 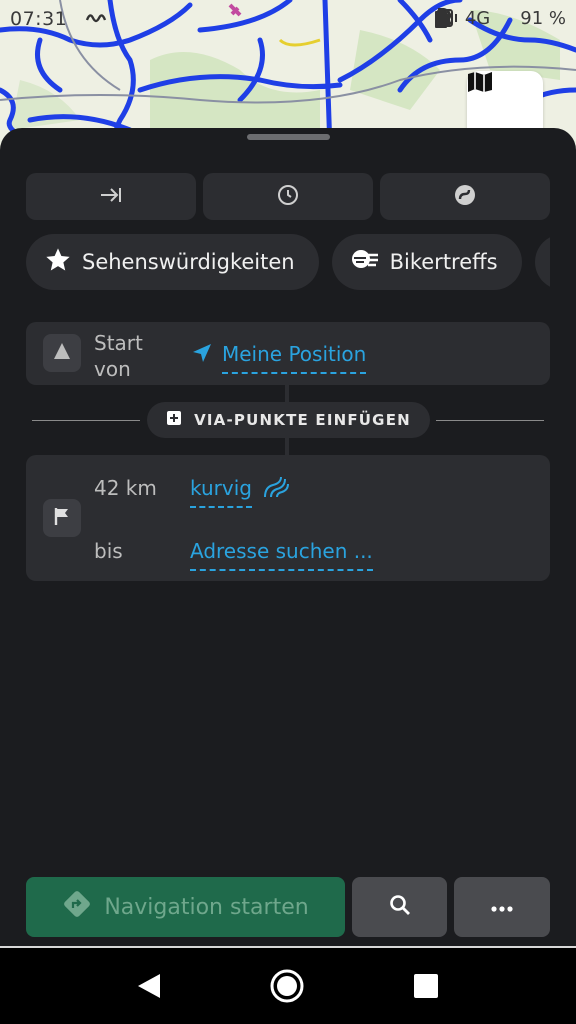 What do you see at coordinates (294, 358) in the screenshot?
I see `start-position-link: Meine Position` at bounding box center [294, 358].